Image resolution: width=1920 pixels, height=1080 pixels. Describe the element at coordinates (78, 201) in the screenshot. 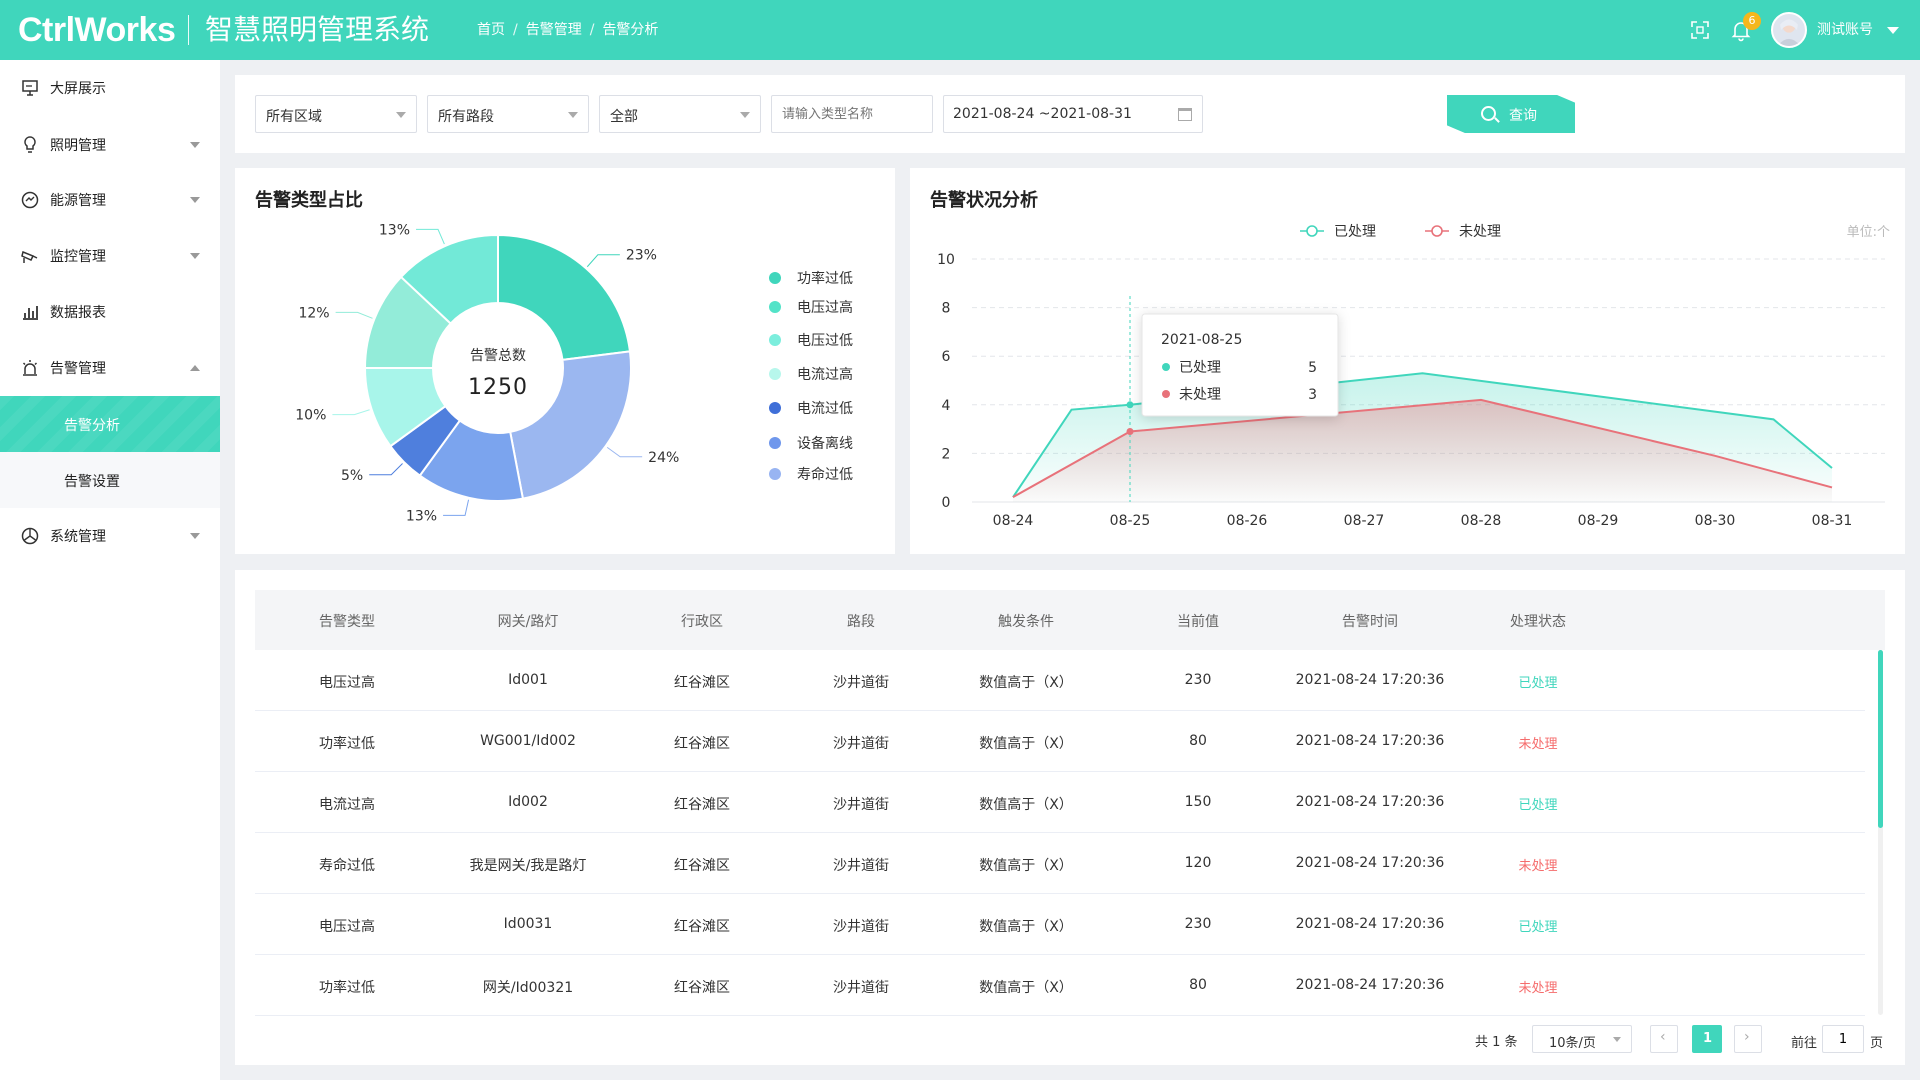

I see `sidebar-item-label: 能源管理` at that location.